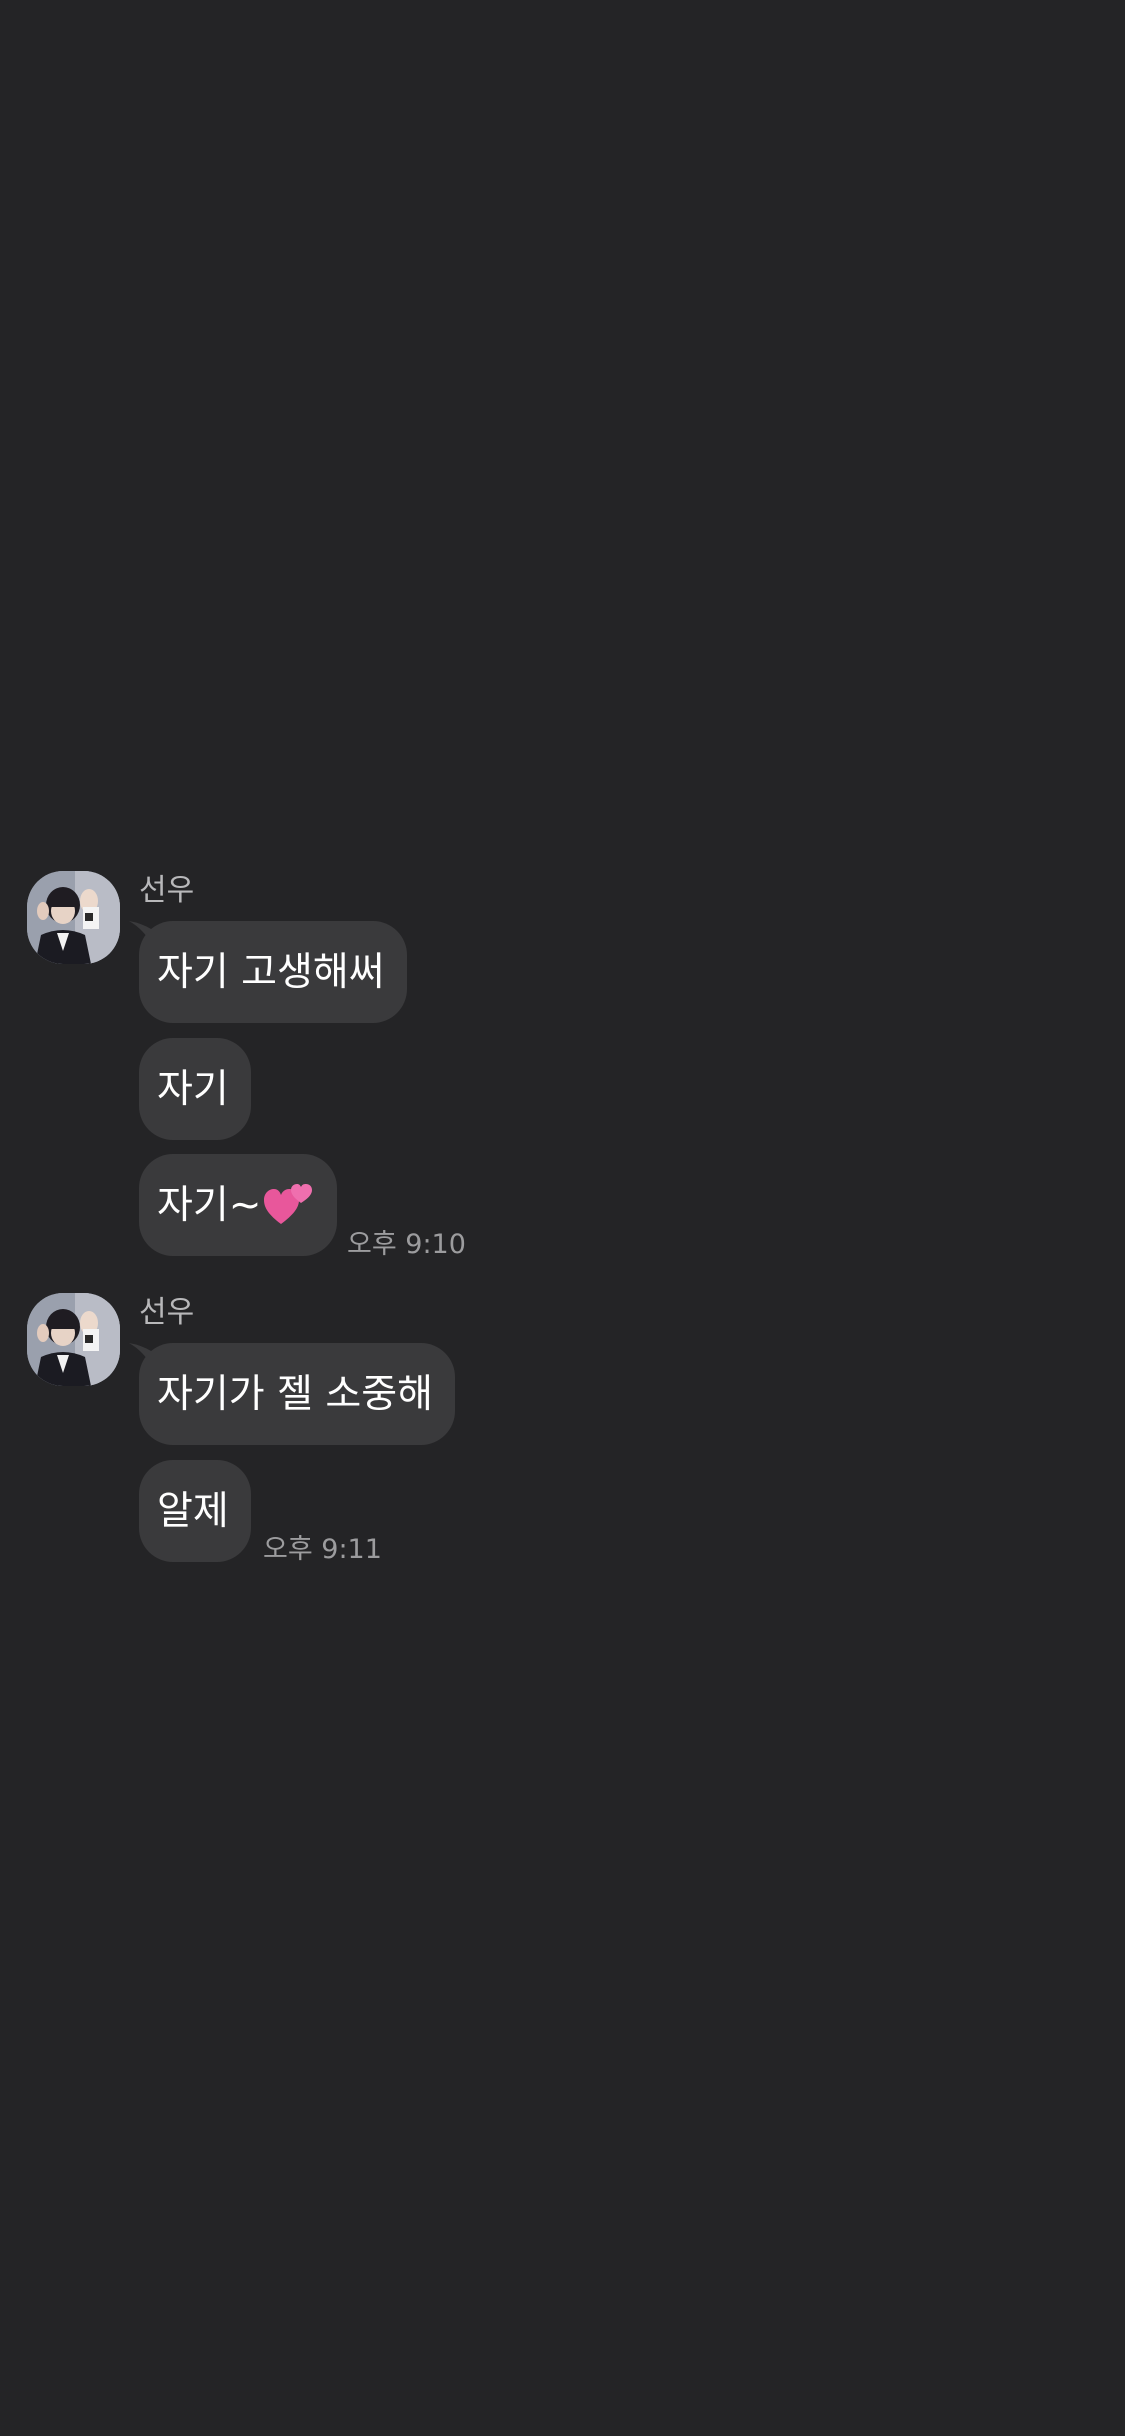 This screenshot has width=1125, height=2436. I want to click on message-bubble: 자기, so click(195, 1089).